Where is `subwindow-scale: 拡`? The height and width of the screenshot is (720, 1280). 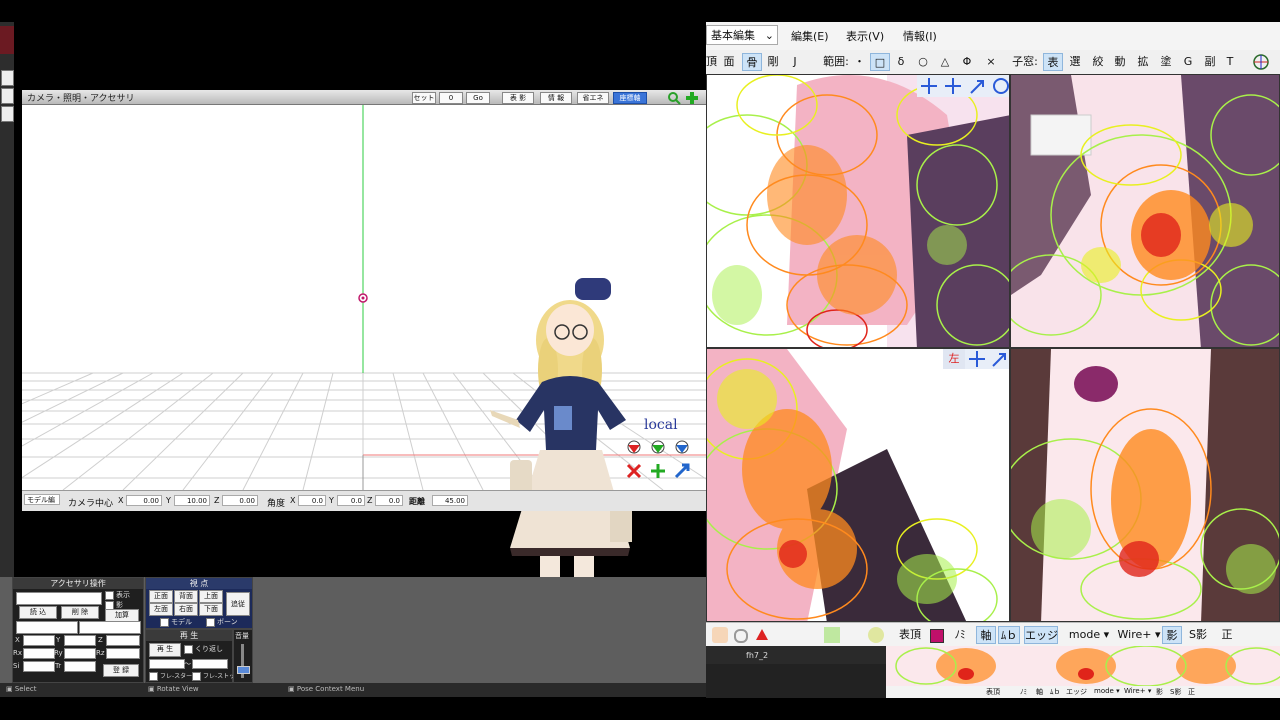
subwindow-scale: 拡 is located at coordinates (1143, 62).